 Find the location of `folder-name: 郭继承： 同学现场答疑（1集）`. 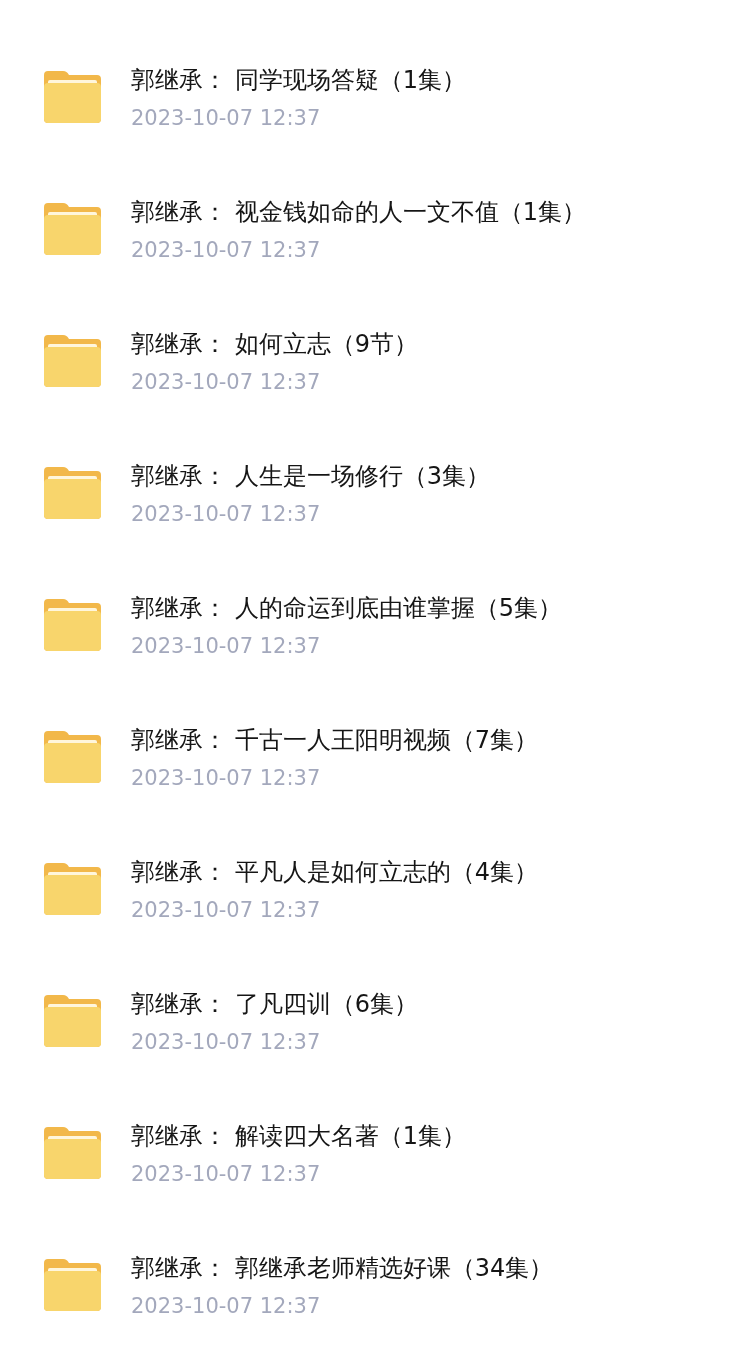

folder-name: 郭继承： 同学现场答疑（1集） is located at coordinates (298, 80).